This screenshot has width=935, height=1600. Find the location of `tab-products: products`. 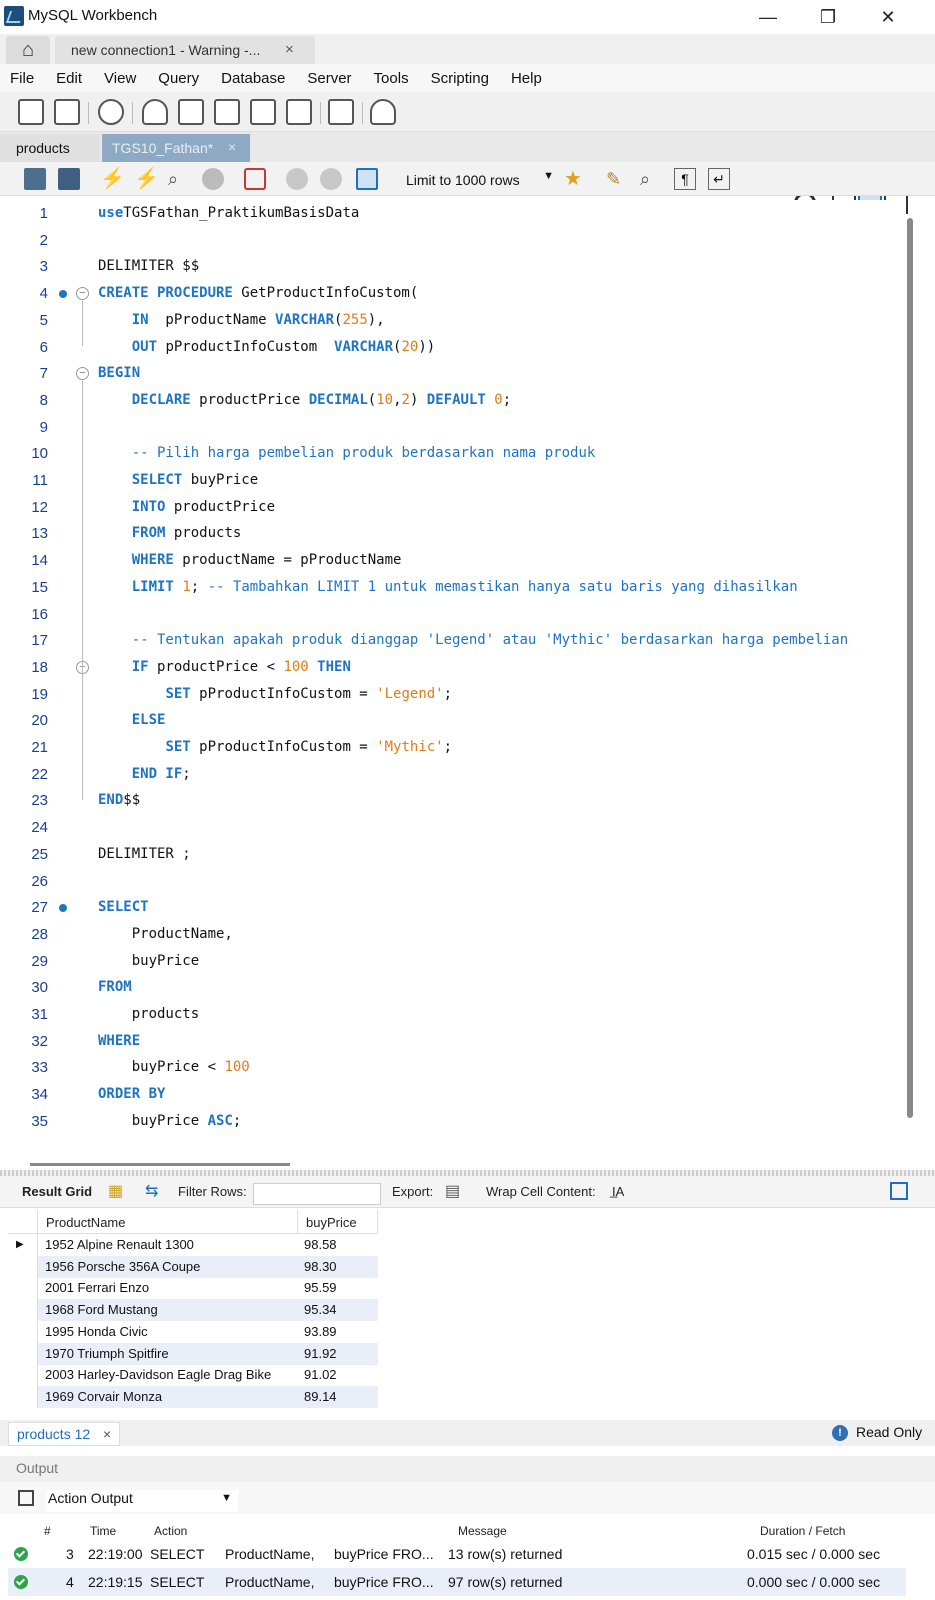

tab-products: products is located at coordinates (50, 148).